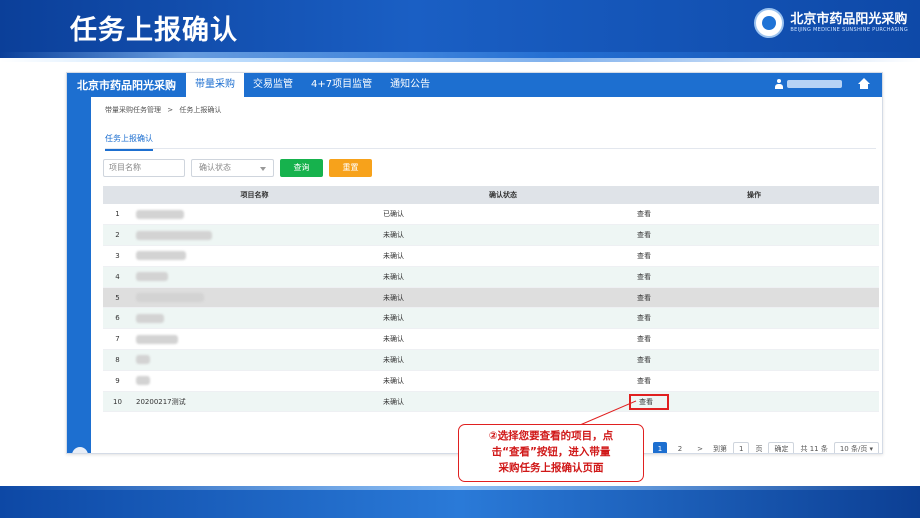  What do you see at coordinates (350, 168) in the screenshot?
I see `reset-button: 重置` at bounding box center [350, 168].